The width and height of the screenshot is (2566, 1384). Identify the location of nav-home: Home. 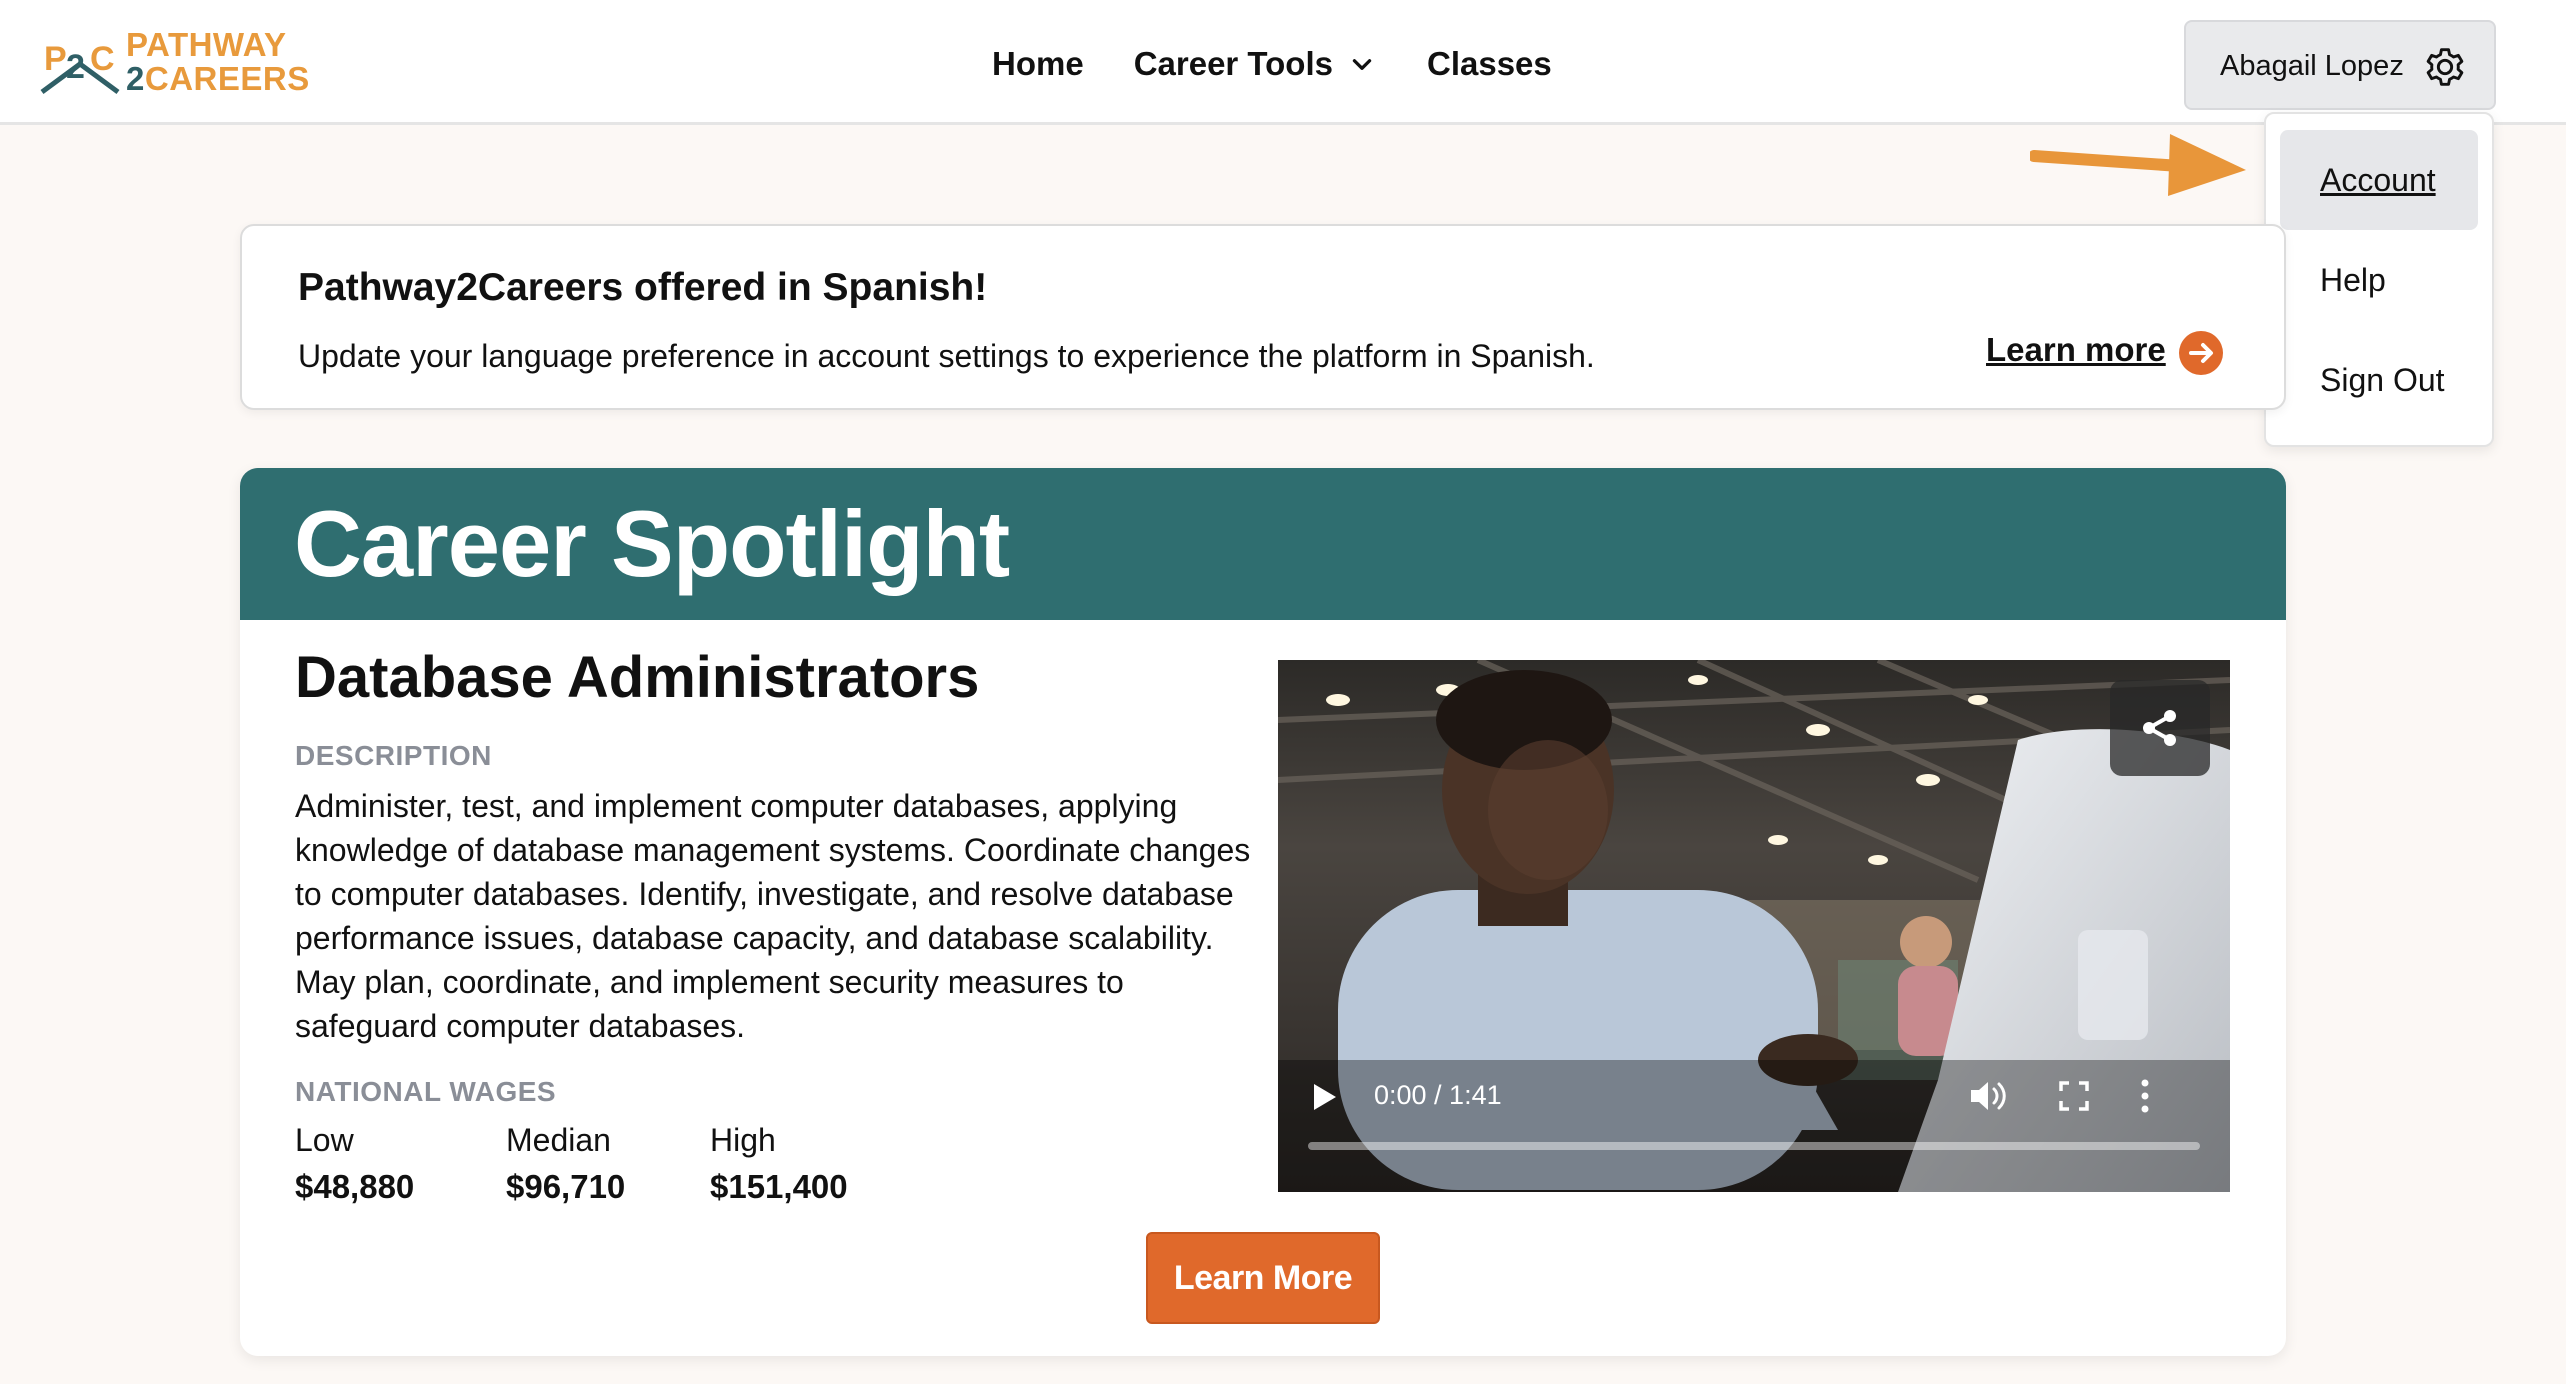
(1038, 64).